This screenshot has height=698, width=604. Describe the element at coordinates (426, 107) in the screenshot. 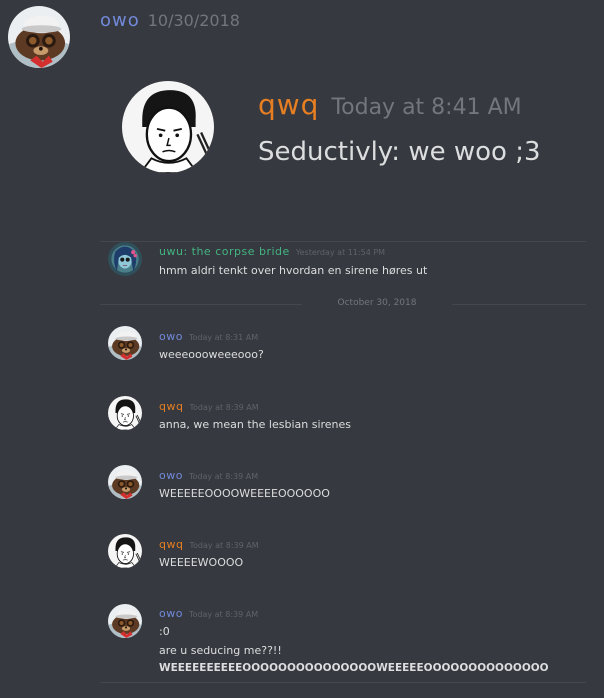

I see `quoted-timestamp: Today at 8:41 AM` at that location.